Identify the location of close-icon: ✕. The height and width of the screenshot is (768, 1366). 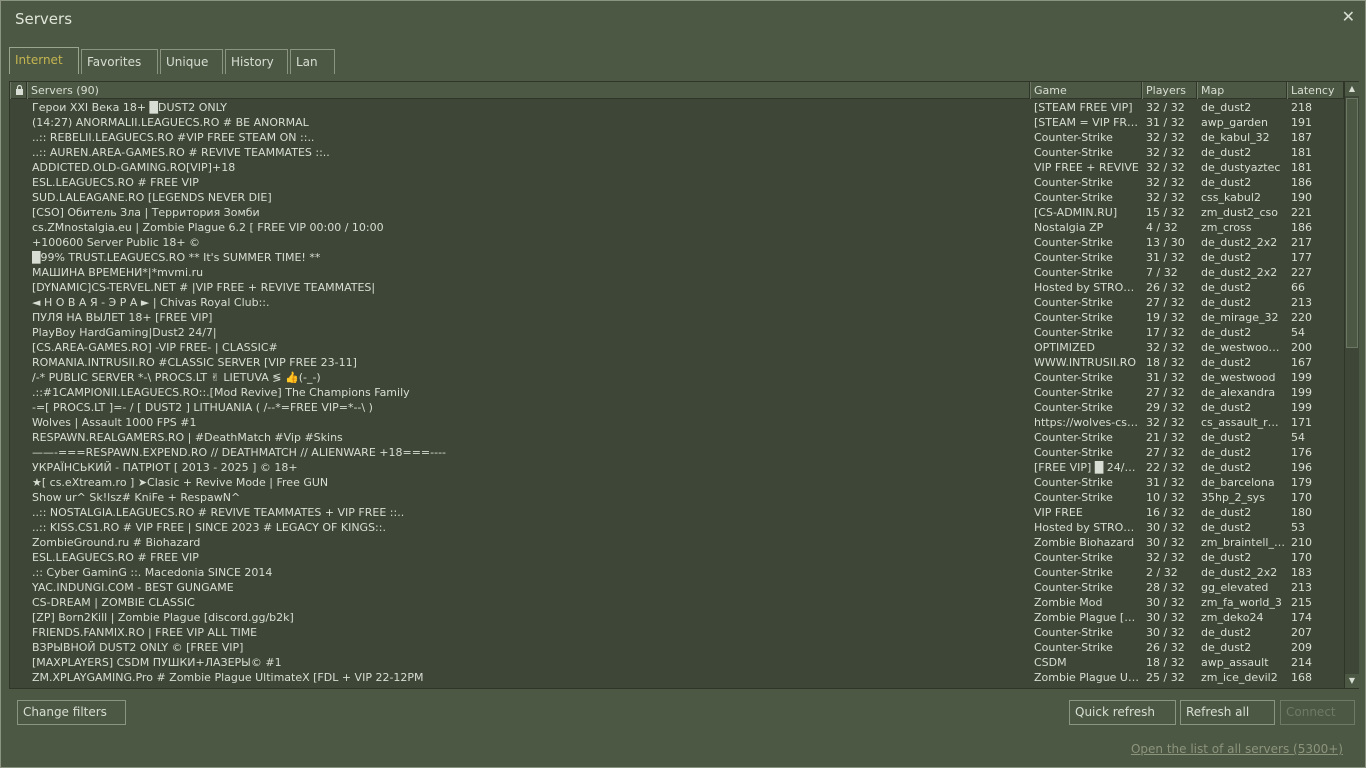
(1348, 16).